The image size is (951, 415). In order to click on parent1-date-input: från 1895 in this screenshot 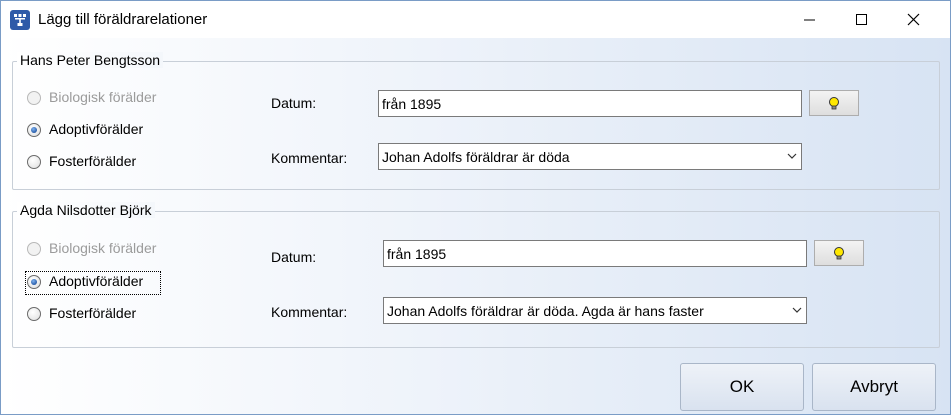, I will do `click(590, 103)`.